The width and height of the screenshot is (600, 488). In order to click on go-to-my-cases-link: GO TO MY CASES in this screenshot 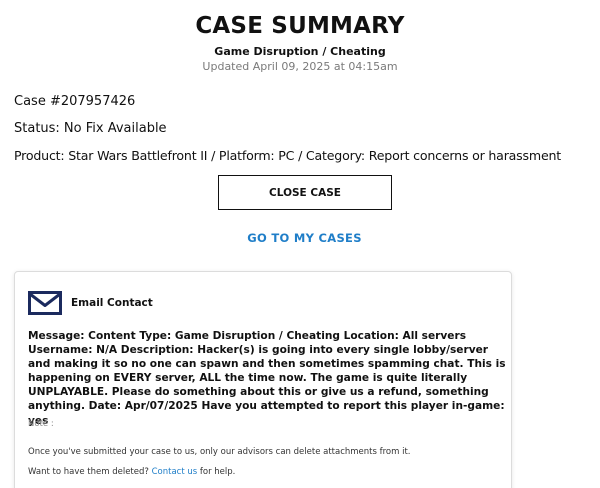, I will do `click(300, 238)`.